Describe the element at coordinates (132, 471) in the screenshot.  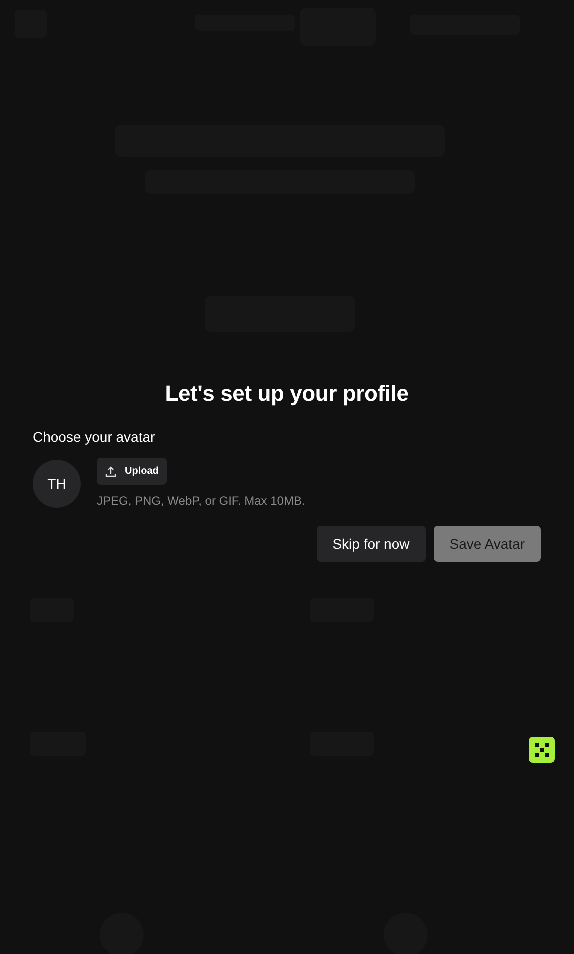
I see `upload-button: Upload` at that location.